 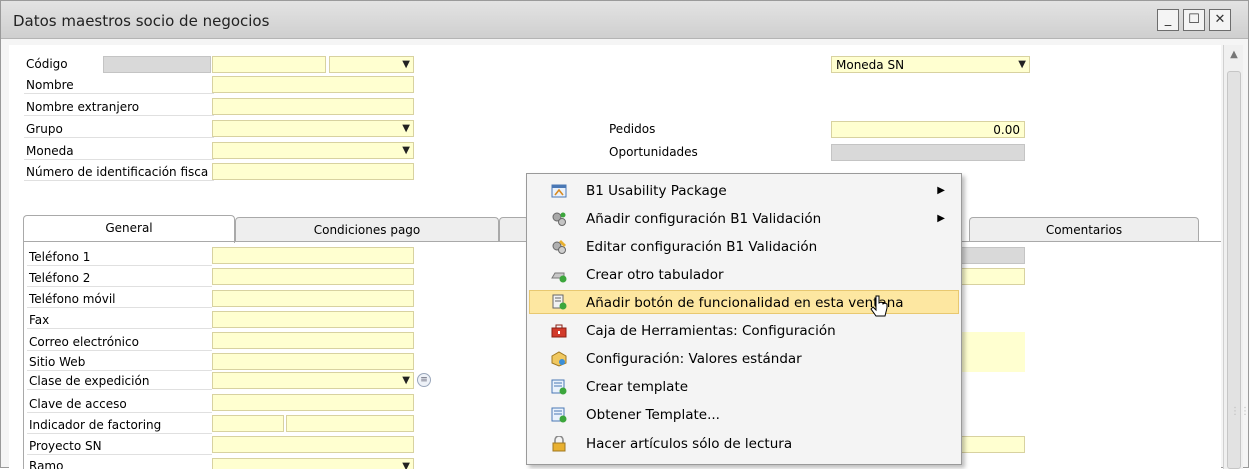 I want to click on grupo-label: Grupo, so click(x=119, y=129).